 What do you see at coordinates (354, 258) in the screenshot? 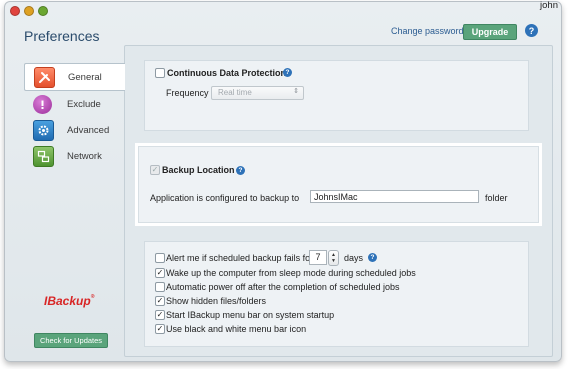
I see `alert-suffix-label: days` at bounding box center [354, 258].